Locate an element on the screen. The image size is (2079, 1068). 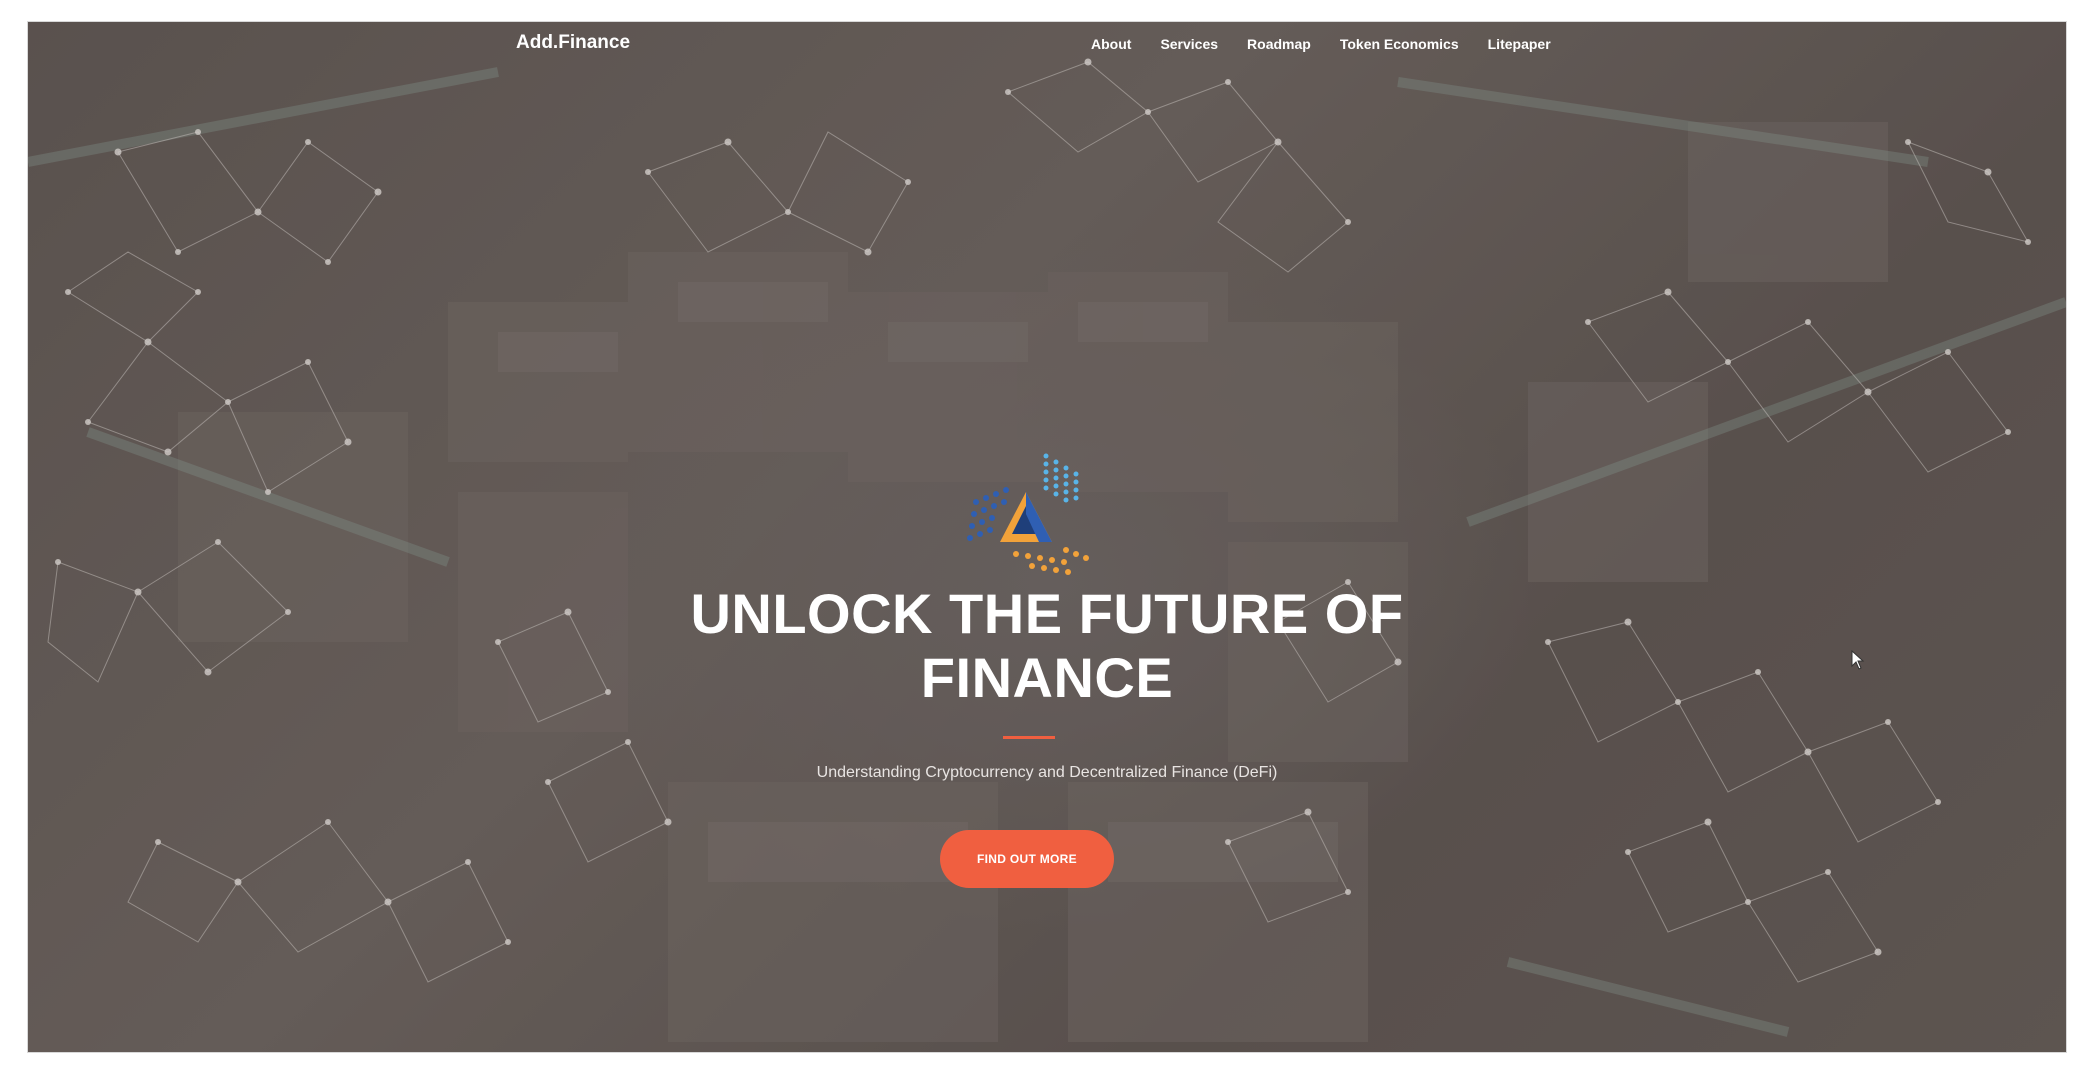
accent-divider is located at coordinates (1029, 737).